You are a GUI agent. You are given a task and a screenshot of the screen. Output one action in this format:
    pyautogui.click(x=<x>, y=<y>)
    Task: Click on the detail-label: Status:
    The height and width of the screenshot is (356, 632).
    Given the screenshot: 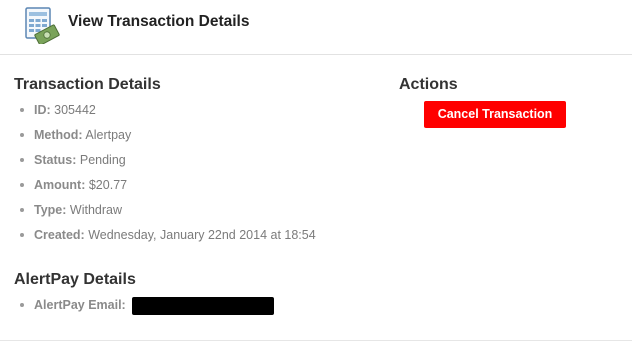 What is the action you would take?
    pyautogui.click(x=55, y=160)
    